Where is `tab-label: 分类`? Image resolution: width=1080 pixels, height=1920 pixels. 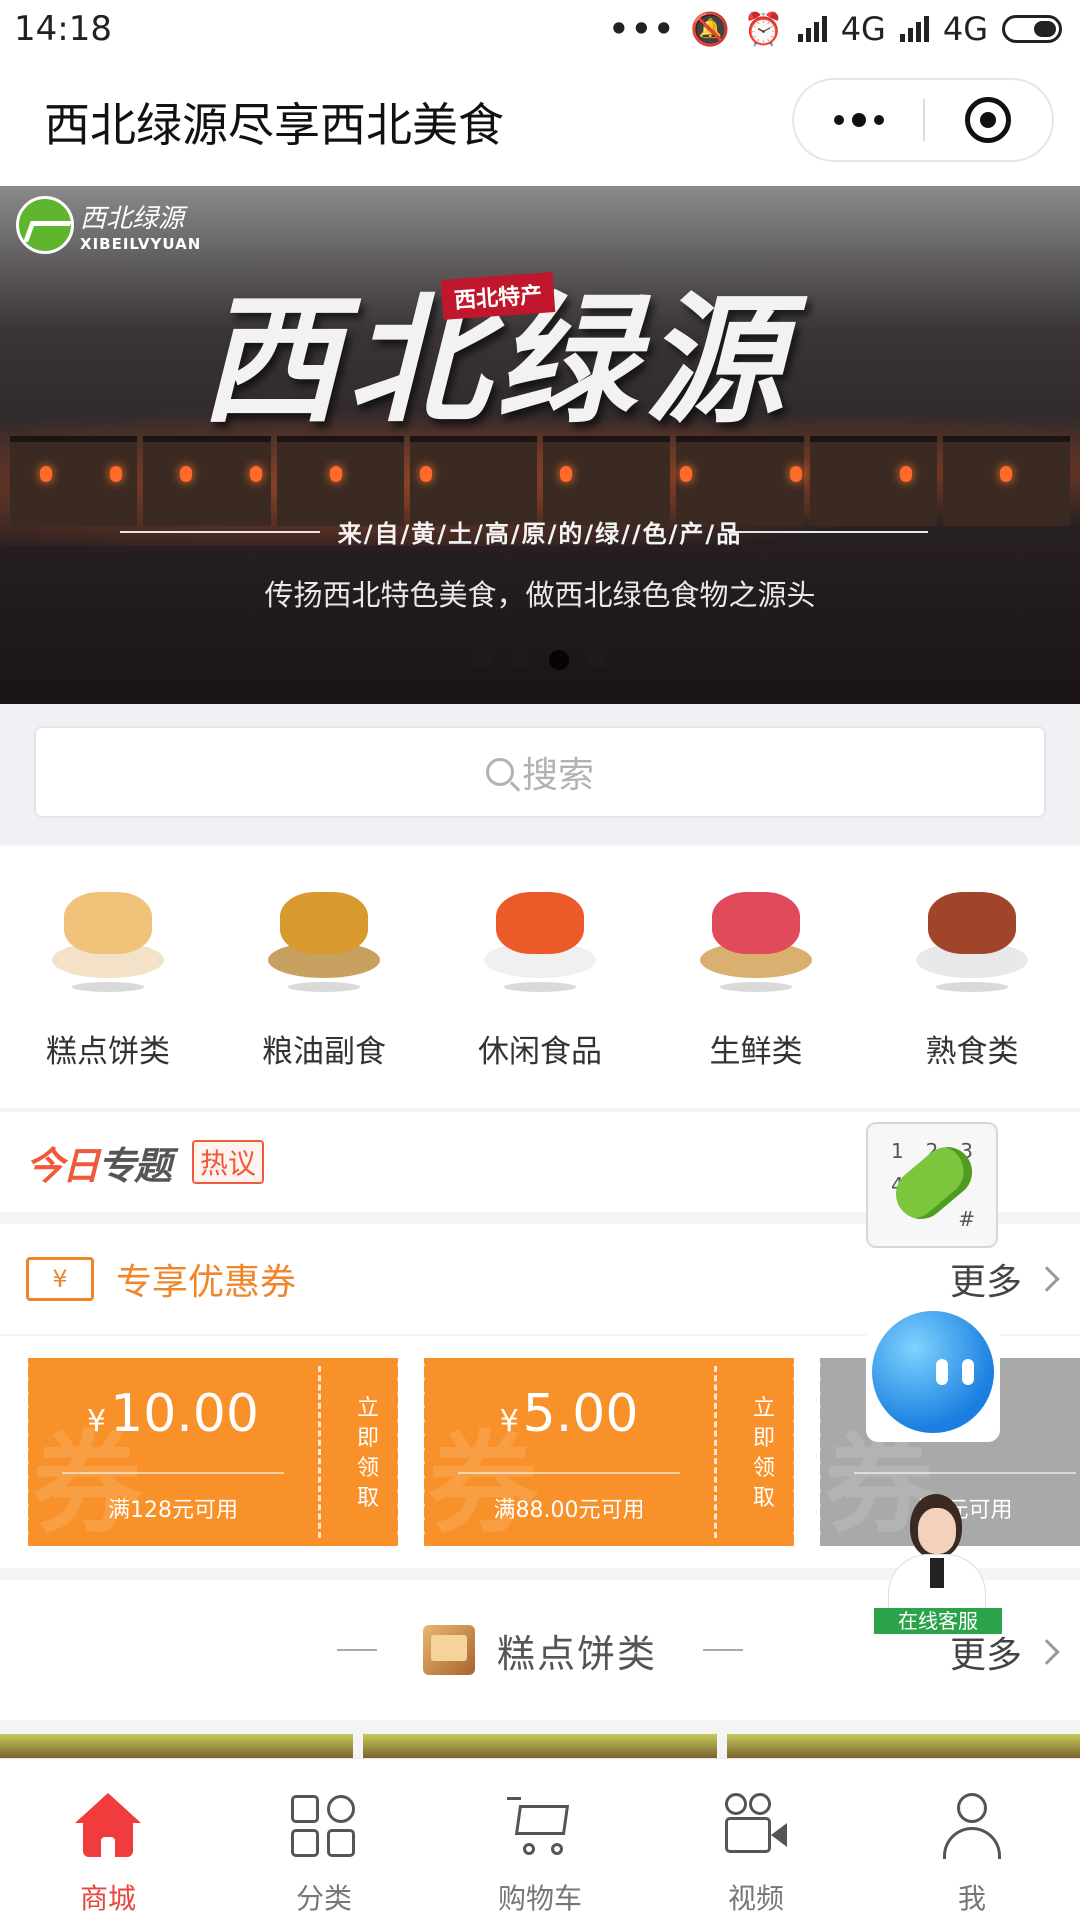
tab-label: 分类 is located at coordinates (323, 1898).